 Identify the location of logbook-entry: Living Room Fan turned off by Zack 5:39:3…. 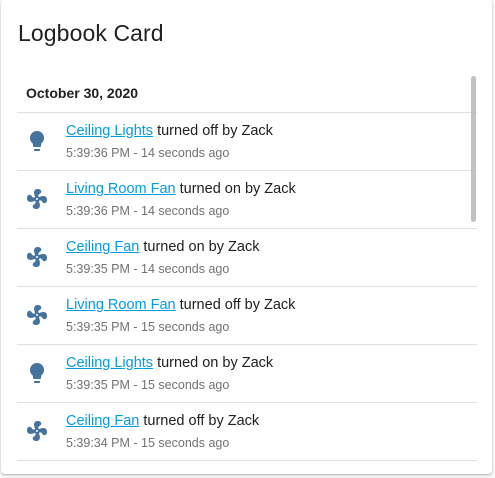
(247, 316).